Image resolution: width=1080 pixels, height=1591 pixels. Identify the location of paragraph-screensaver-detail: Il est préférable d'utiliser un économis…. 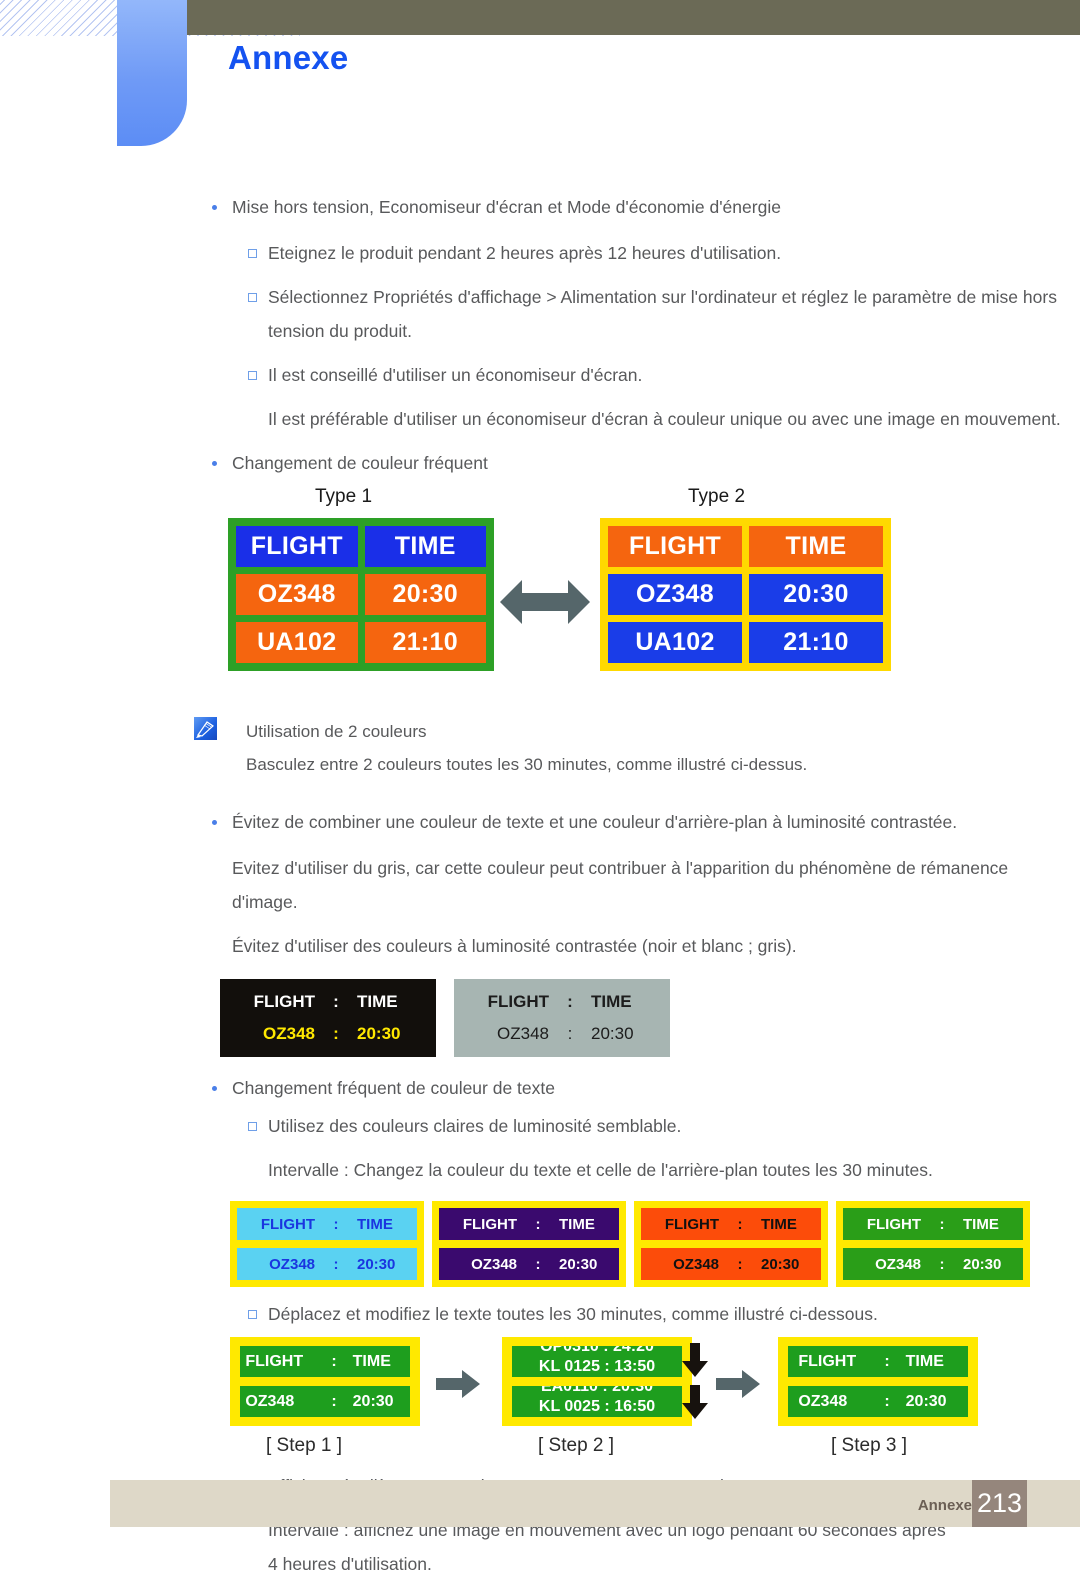
(664, 419).